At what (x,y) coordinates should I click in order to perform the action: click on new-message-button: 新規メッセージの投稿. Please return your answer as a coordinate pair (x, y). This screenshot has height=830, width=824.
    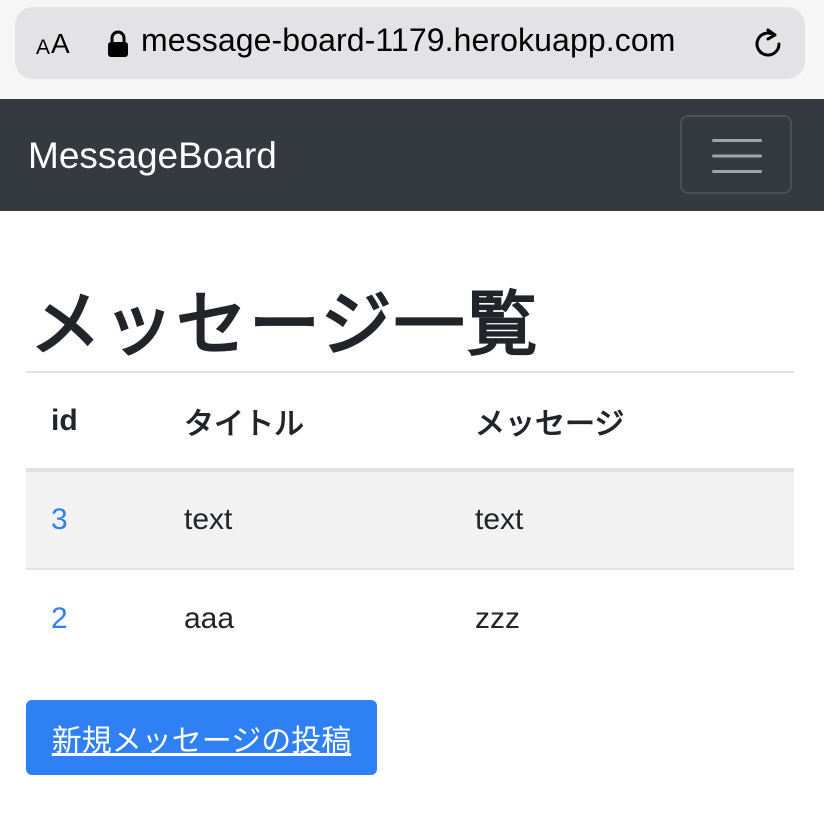
    Looking at the image, I should click on (201, 737).